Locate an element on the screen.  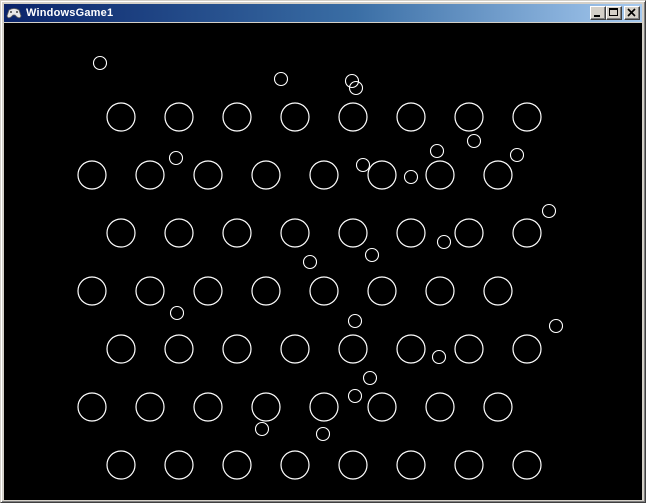
window-title: WindowsGame1 is located at coordinates (70, 13).